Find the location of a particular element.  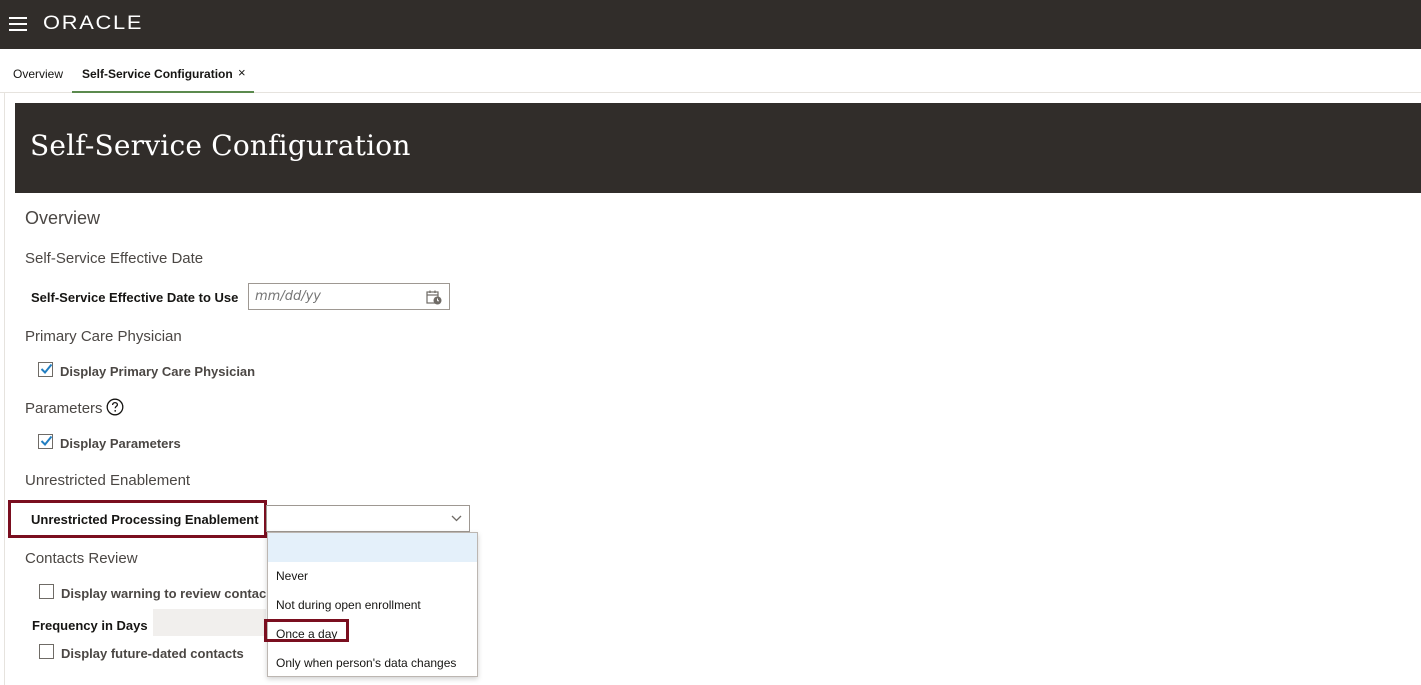

future-contacts-label: Display future-dated contacts is located at coordinates (152, 653).